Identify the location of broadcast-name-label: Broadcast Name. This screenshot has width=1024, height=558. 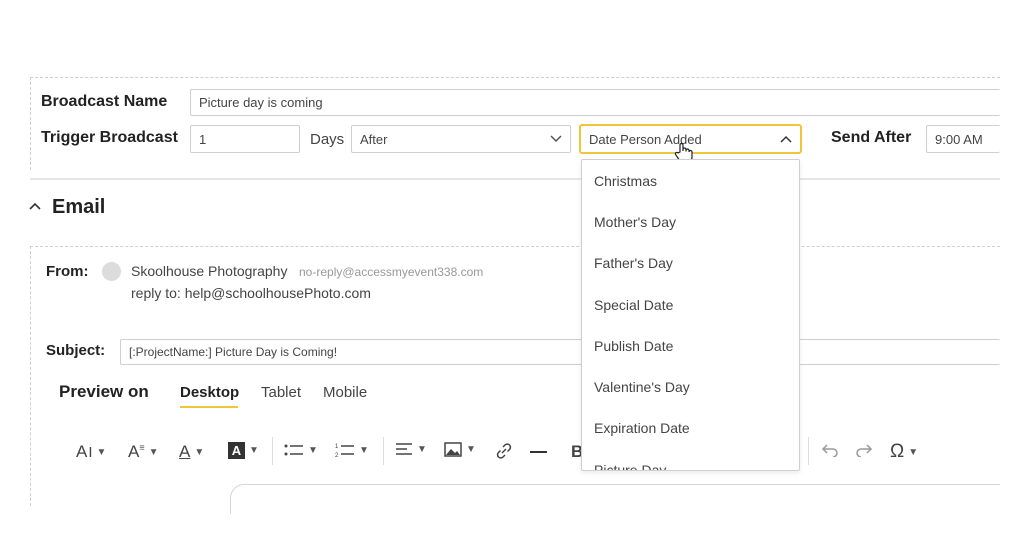
(104, 101).